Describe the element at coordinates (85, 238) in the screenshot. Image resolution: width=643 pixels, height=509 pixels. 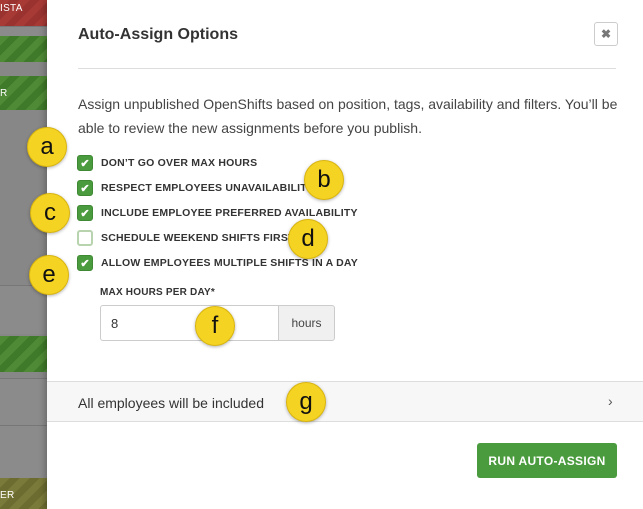
I see `checkbox-weekend-first` at that location.